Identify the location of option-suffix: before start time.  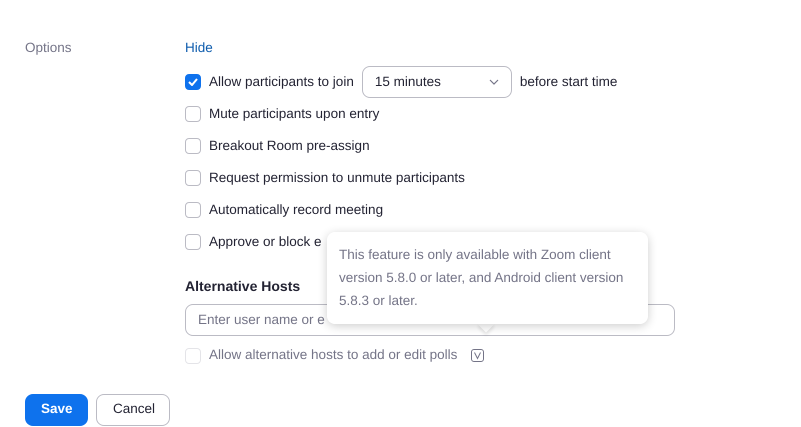
(569, 82).